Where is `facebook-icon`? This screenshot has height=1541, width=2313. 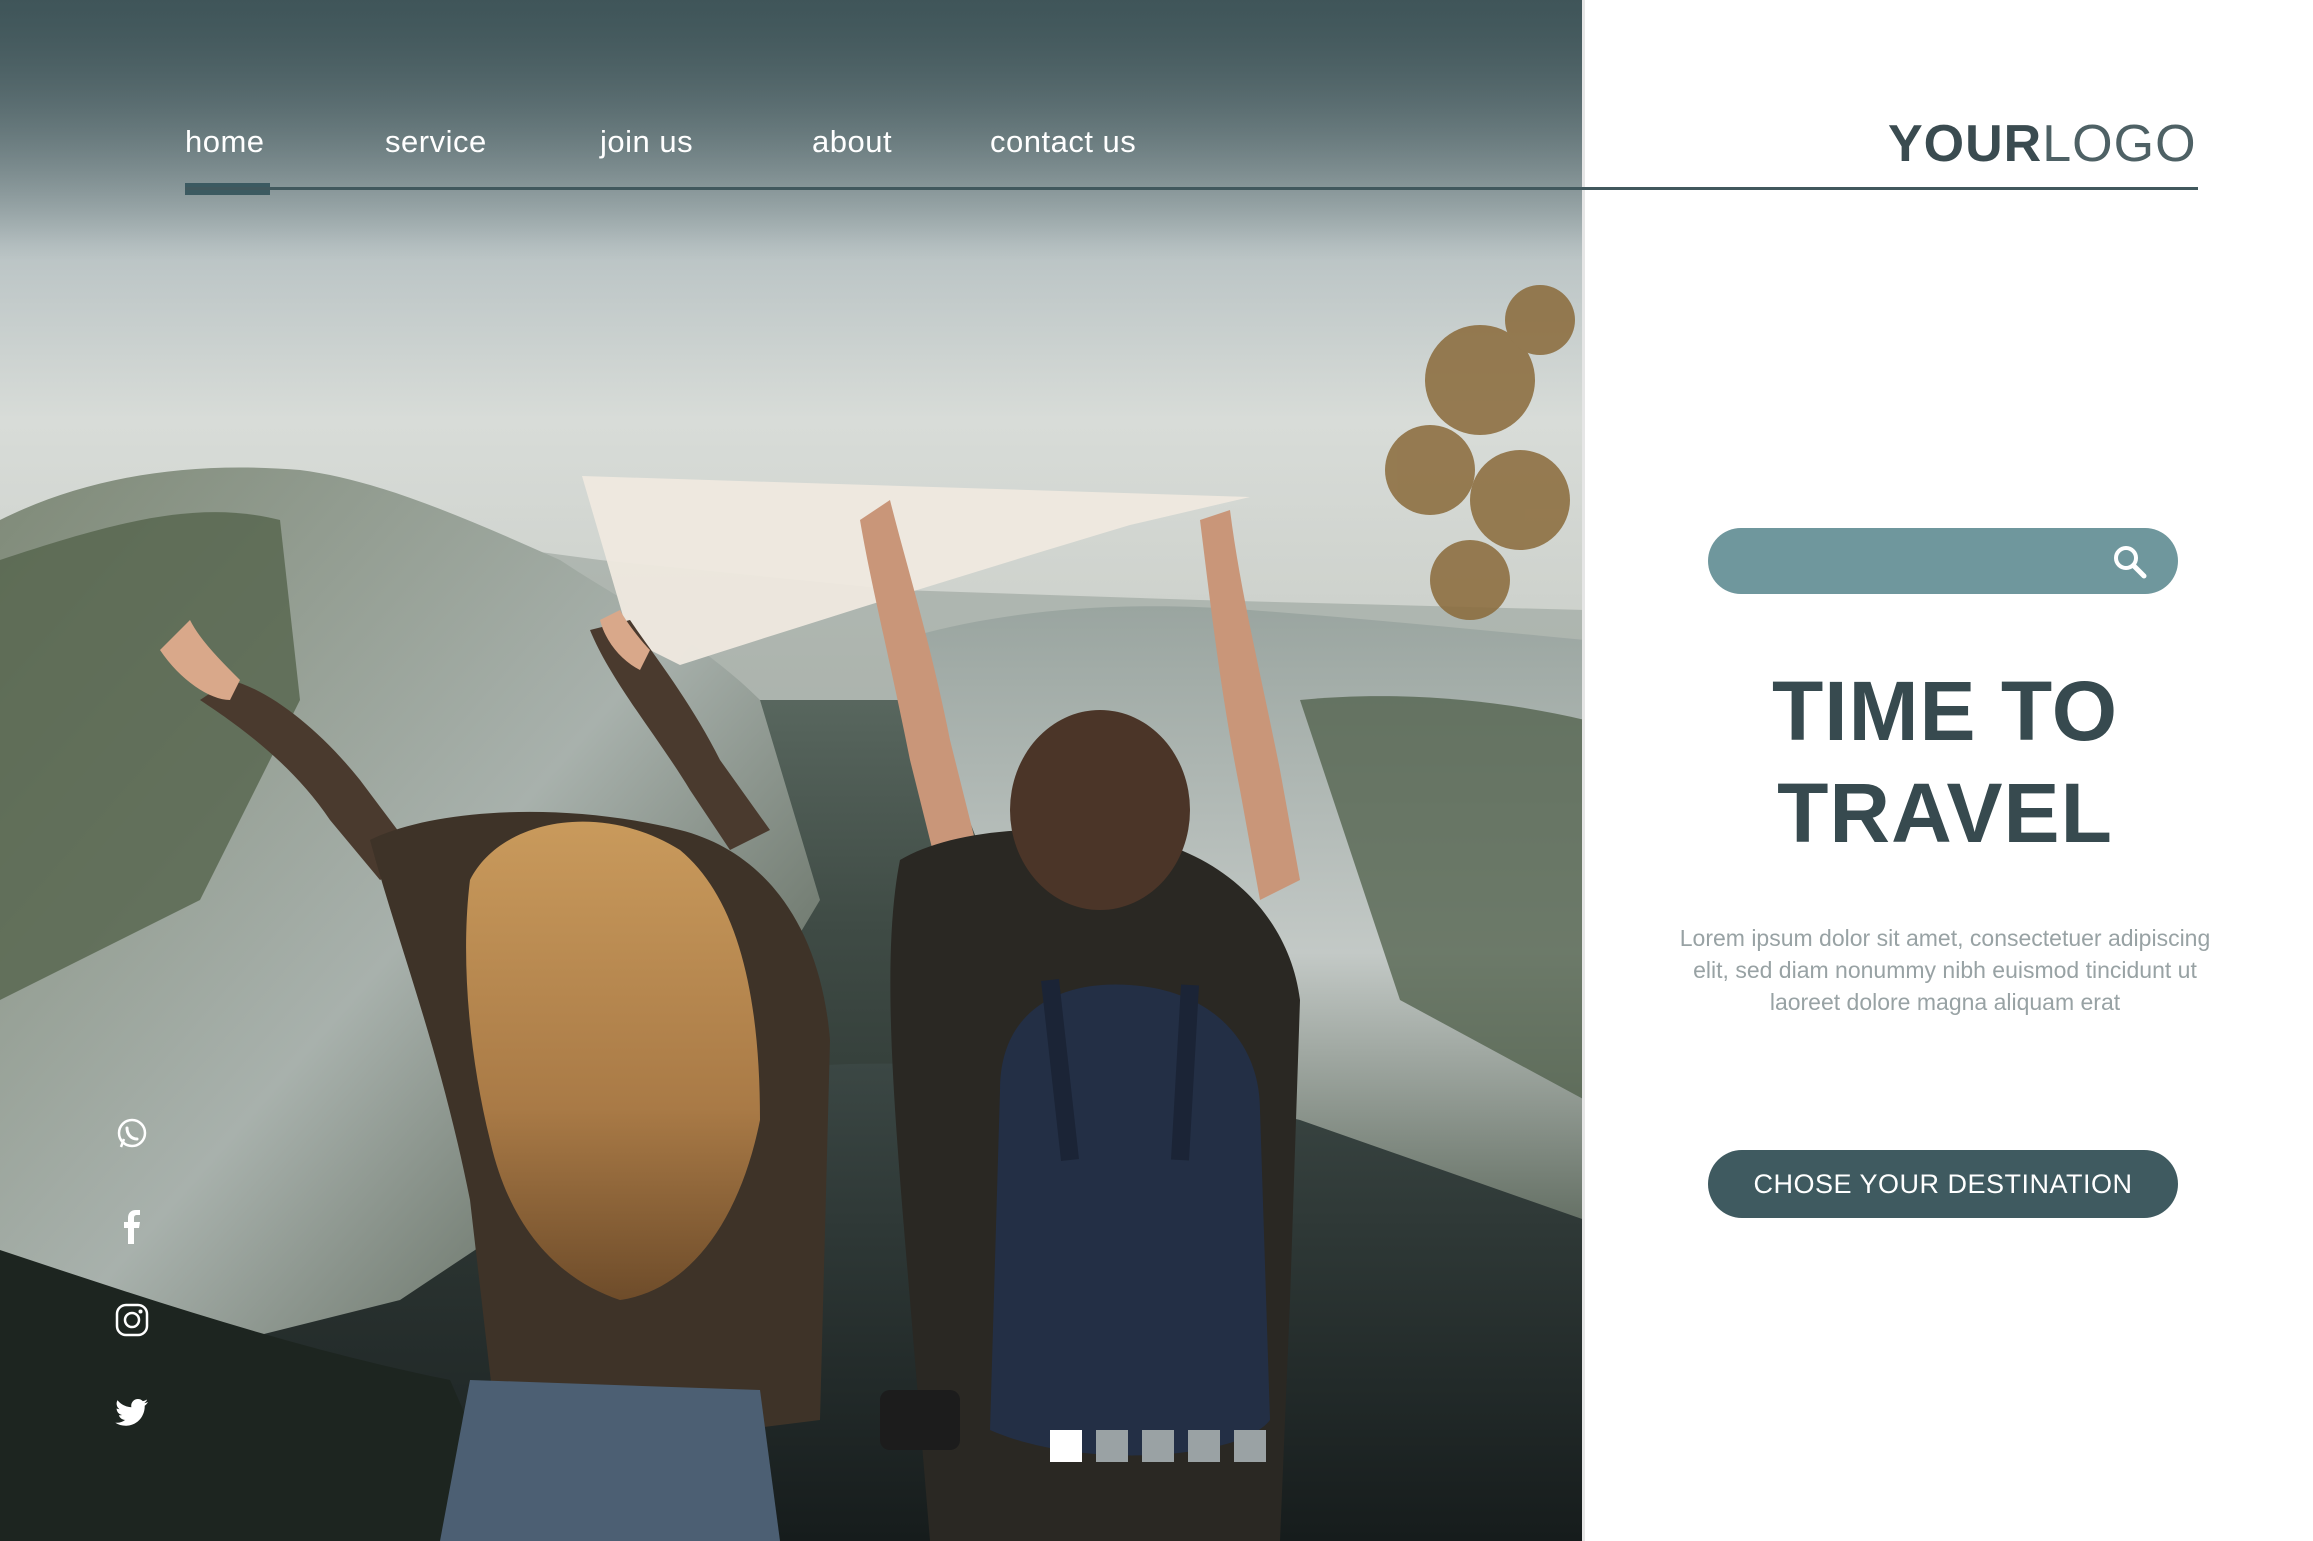
facebook-icon is located at coordinates (132, 1227).